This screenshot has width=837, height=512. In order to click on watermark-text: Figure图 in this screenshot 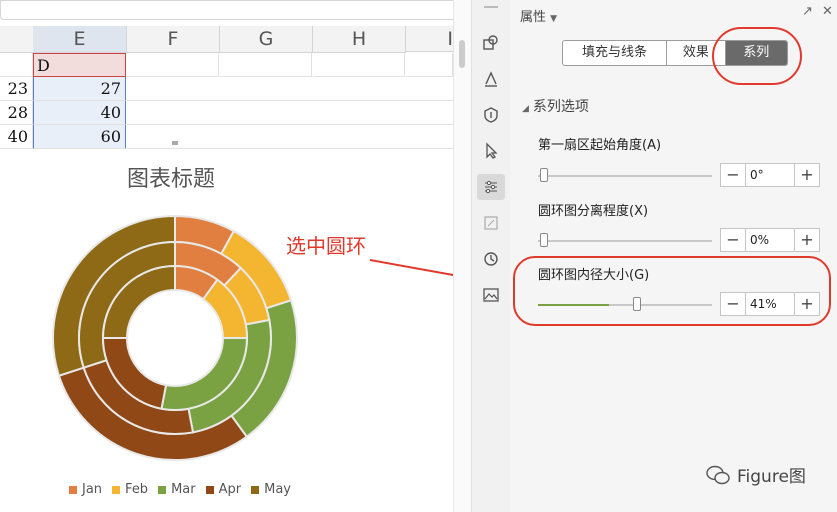, I will do `click(771, 477)`.